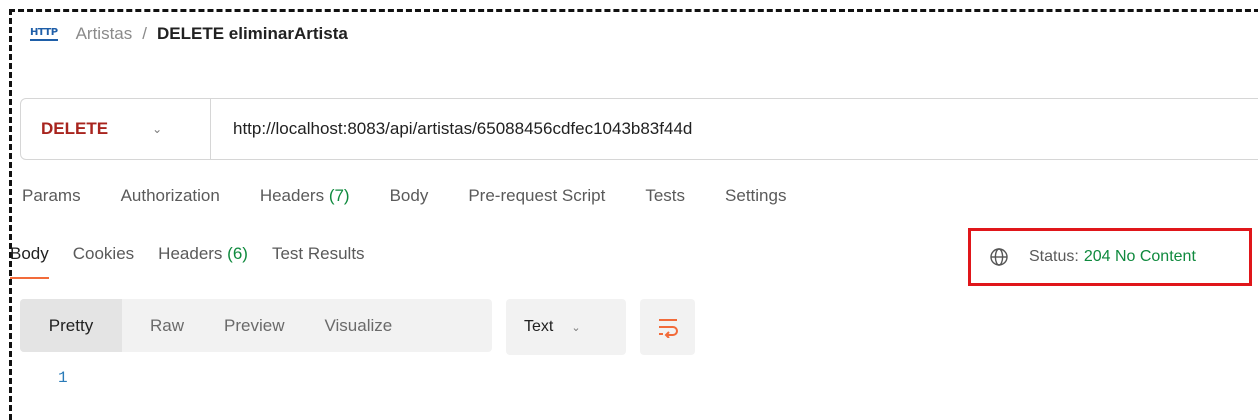 The height and width of the screenshot is (420, 1258). I want to click on wrap-lines-icon, so click(668, 328).